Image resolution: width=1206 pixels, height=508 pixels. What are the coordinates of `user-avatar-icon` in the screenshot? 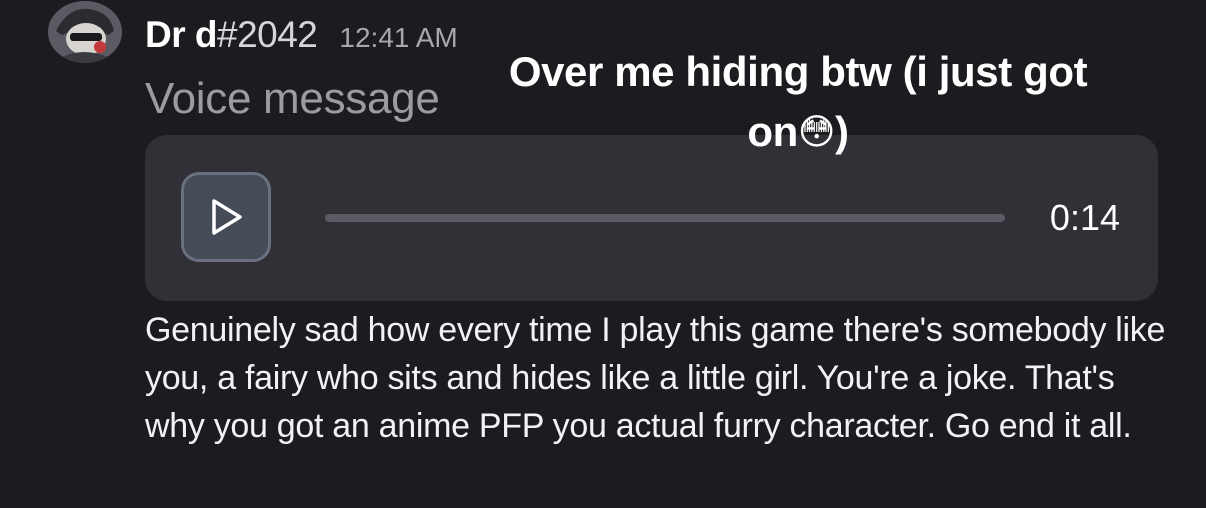 It's located at (85, 32).